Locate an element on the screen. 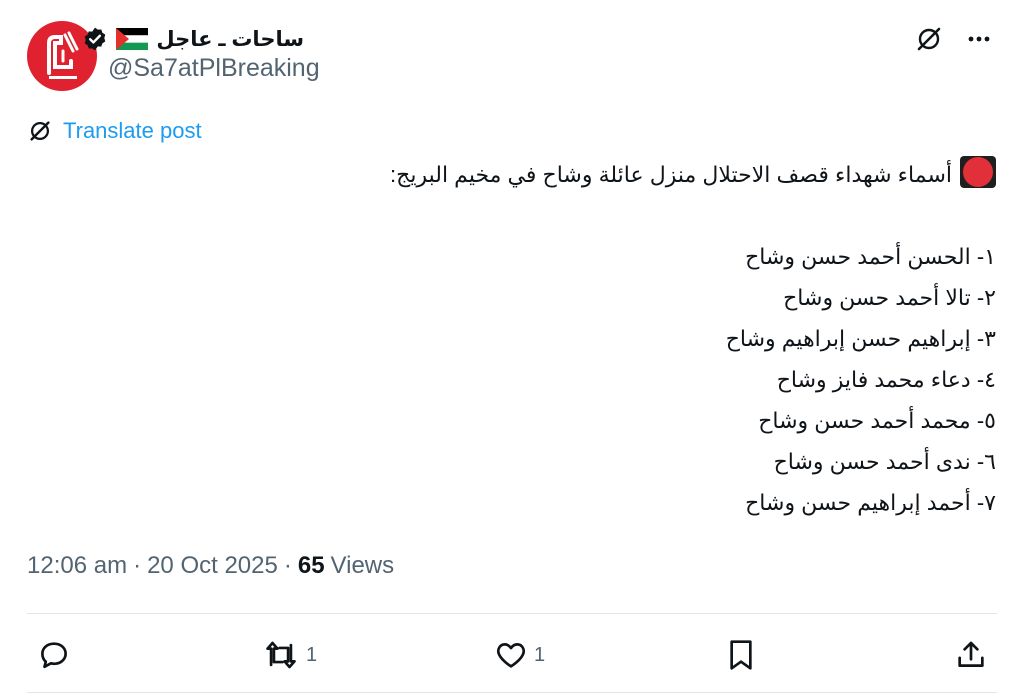 Image resolution: width=1024 pixels, height=695 pixels. bookmark-icon is located at coordinates (741, 655).